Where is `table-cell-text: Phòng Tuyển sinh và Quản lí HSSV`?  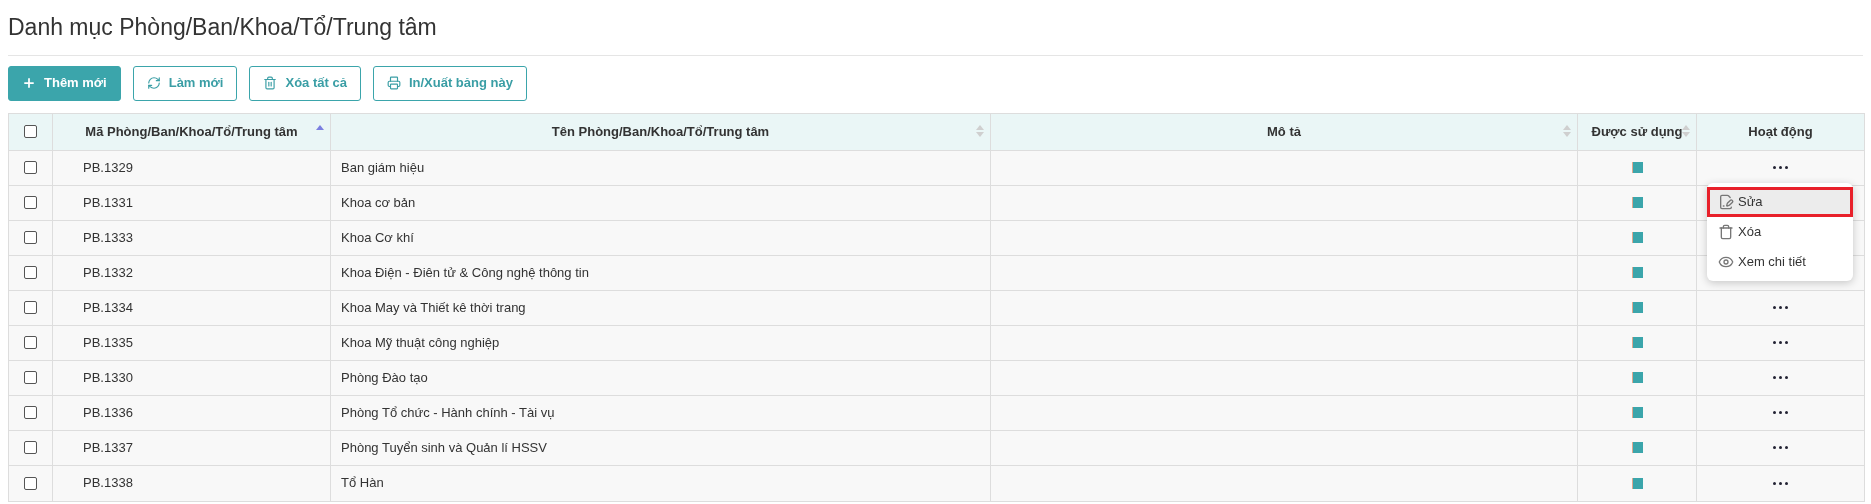 table-cell-text: Phòng Tuyển sinh và Quản lí HSSV is located at coordinates (444, 447).